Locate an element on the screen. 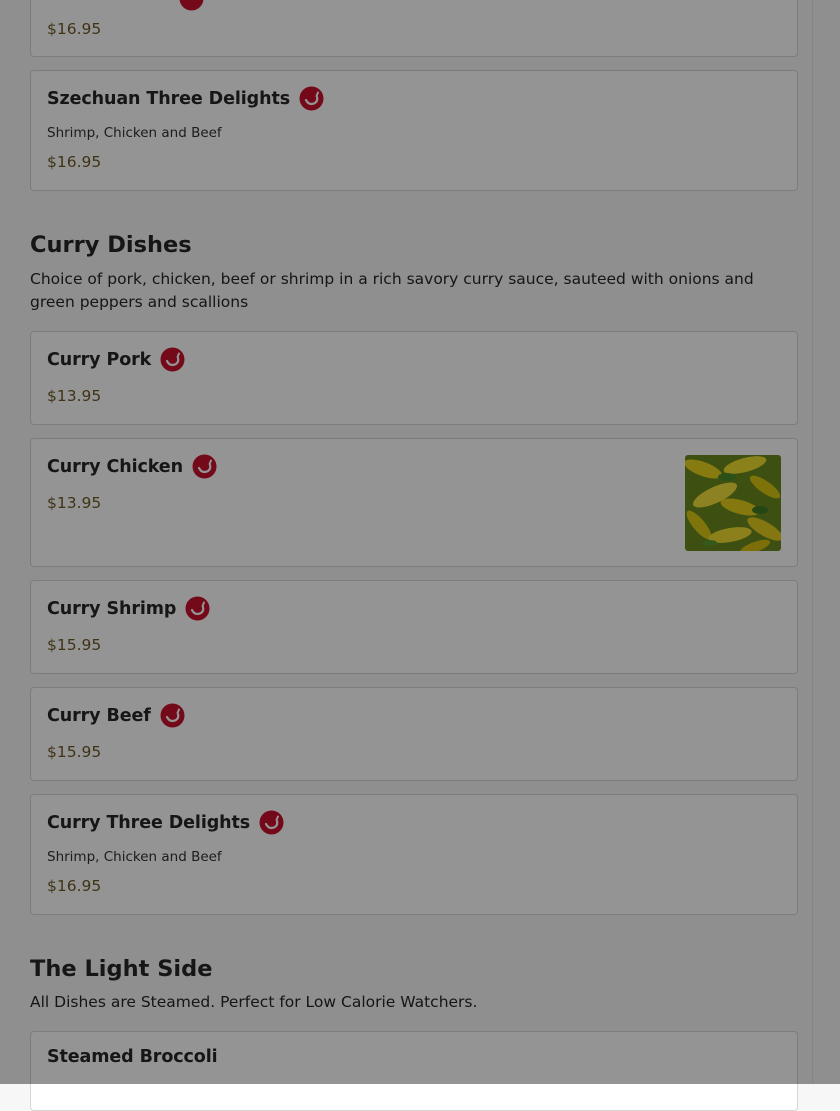 The image size is (840, 1111). item-name: Curry Beef is located at coordinates (99, 715).